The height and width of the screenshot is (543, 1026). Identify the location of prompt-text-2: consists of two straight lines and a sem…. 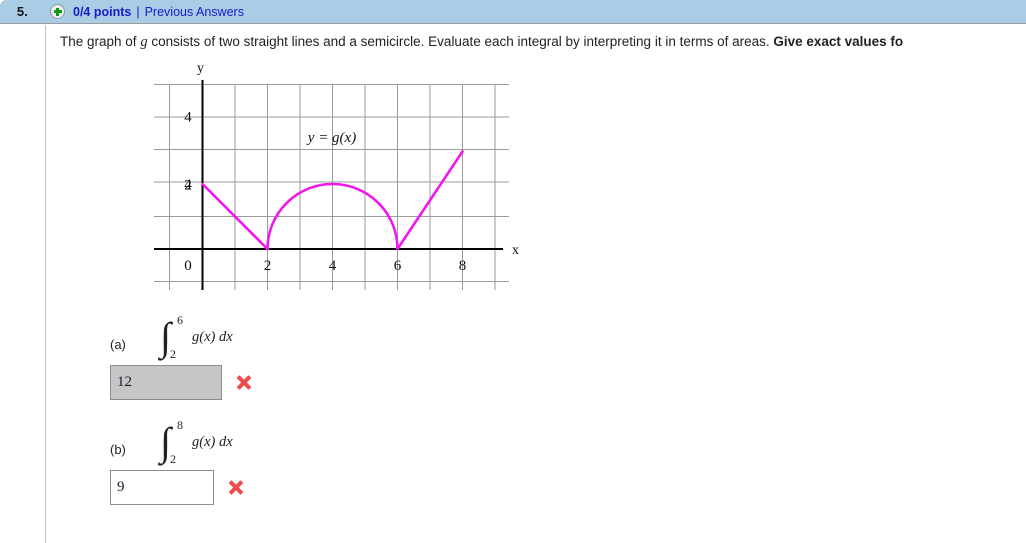
(460, 41).